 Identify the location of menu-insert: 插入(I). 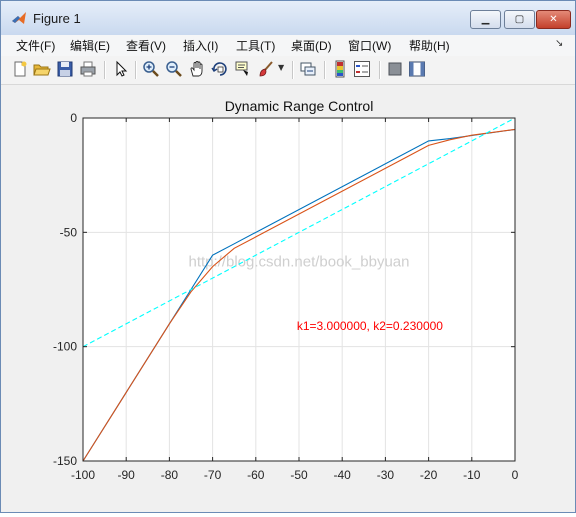
(200, 45).